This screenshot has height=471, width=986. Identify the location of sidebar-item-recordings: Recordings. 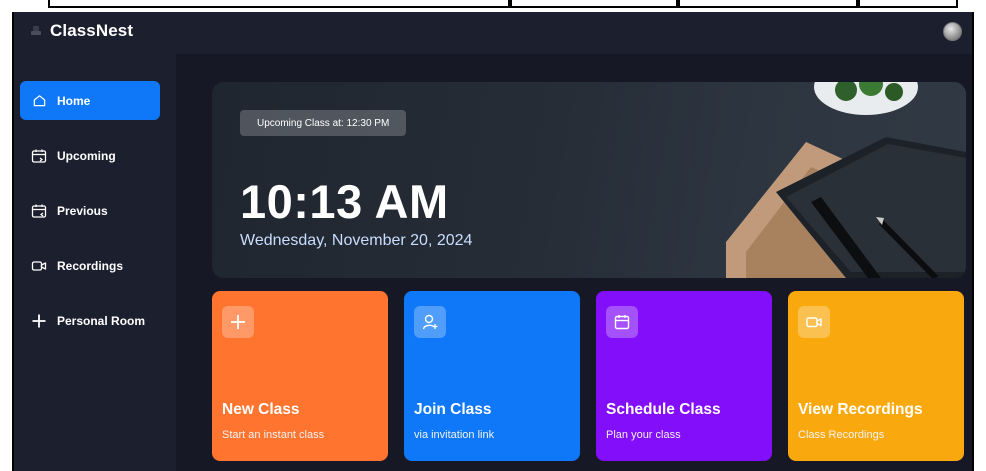
(90, 265).